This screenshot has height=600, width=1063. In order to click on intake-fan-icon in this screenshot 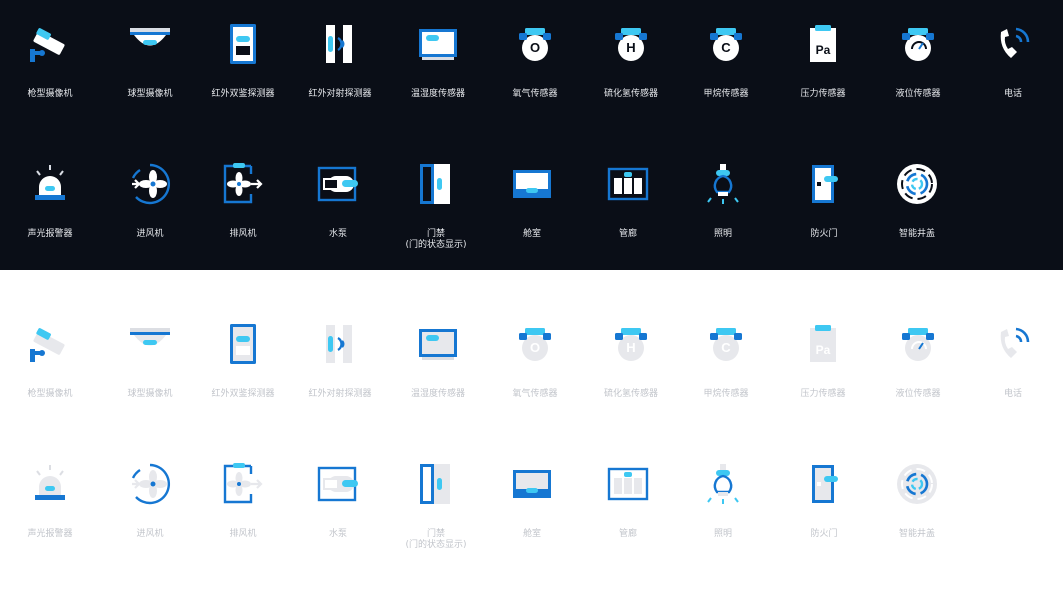, I will do `click(151, 484)`.